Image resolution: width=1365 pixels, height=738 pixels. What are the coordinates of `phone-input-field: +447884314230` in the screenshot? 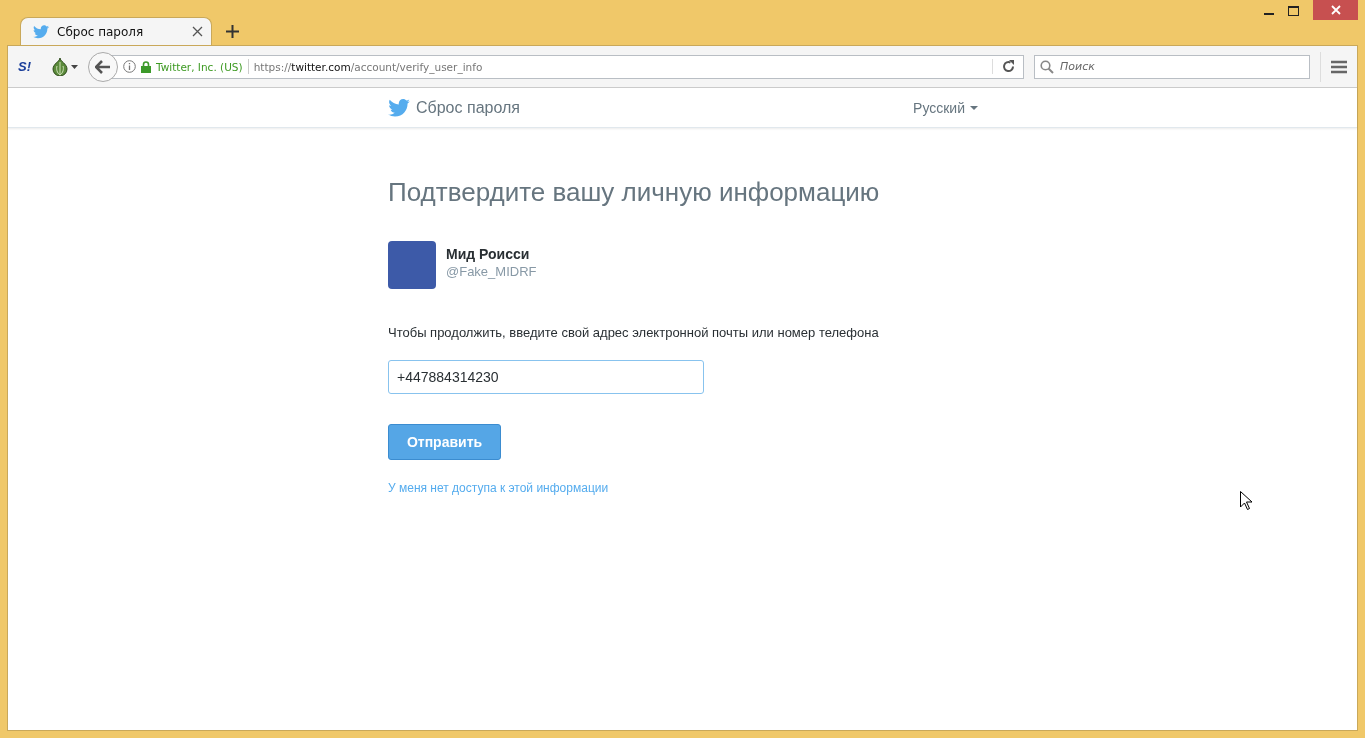 It's located at (546, 377).